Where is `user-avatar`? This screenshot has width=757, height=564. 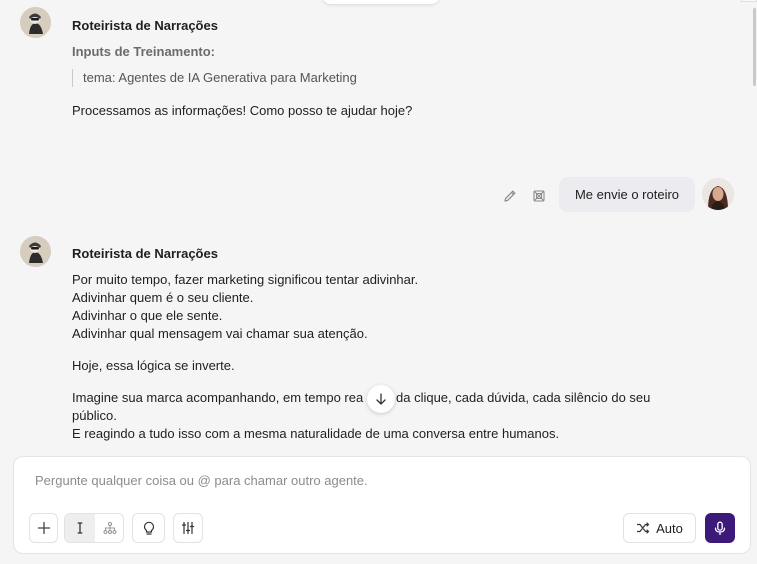
user-avatar is located at coordinates (718, 194).